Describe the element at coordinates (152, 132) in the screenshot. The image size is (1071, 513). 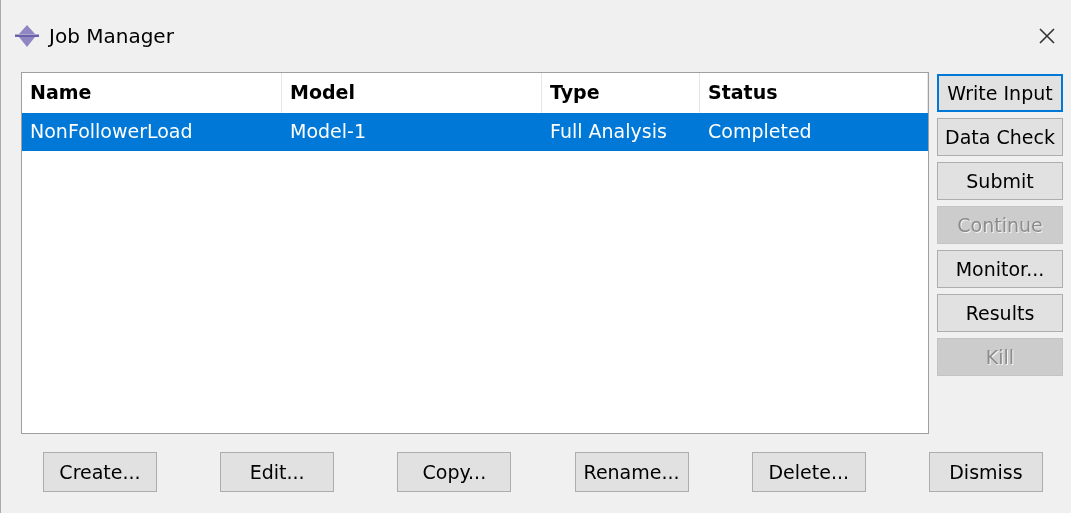
I see `table-cell: NonFollowerLoad` at that location.